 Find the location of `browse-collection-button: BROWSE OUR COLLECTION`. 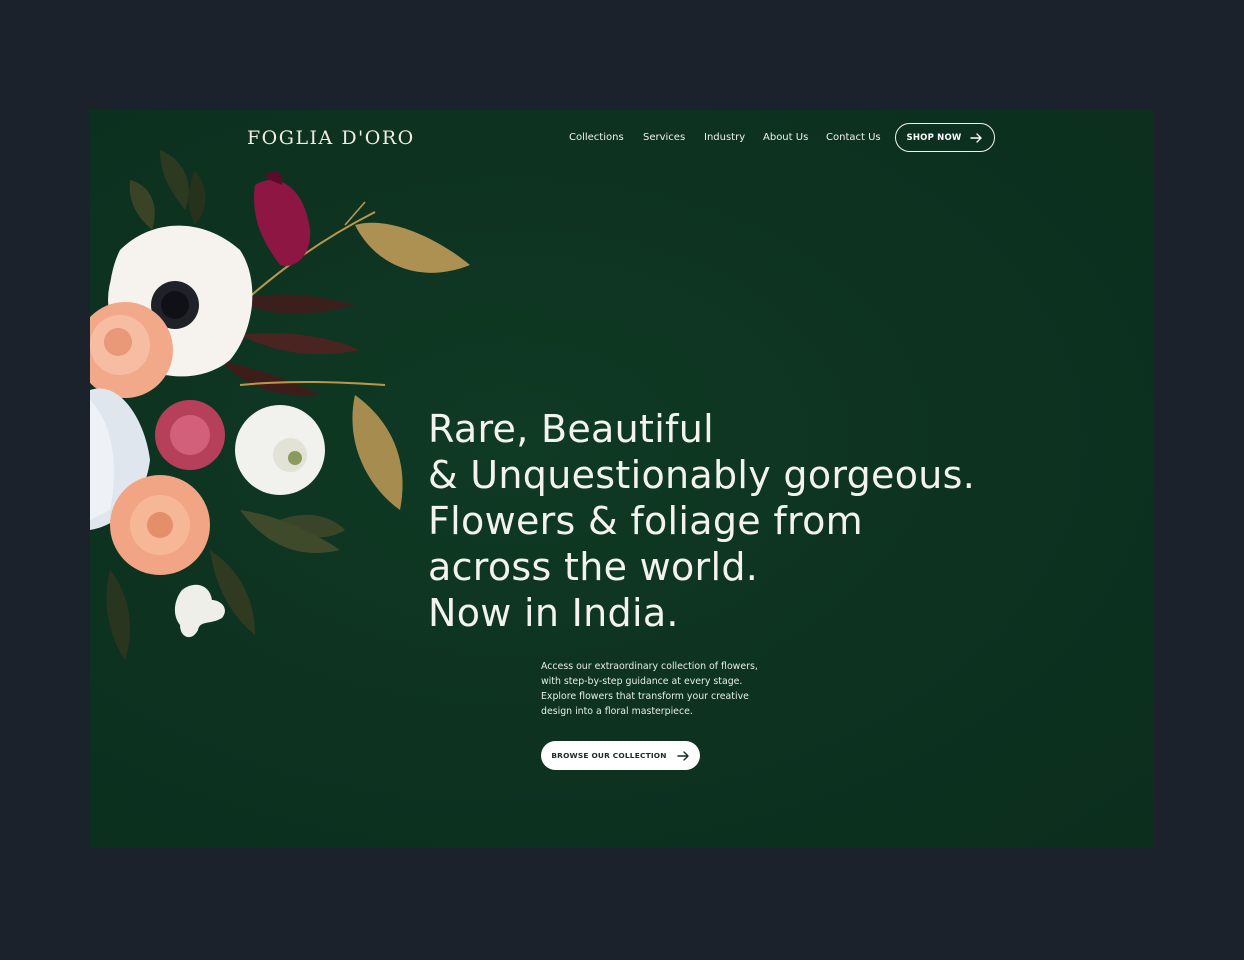

browse-collection-button: BROWSE OUR COLLECTION is located at coordinates (620, 755).